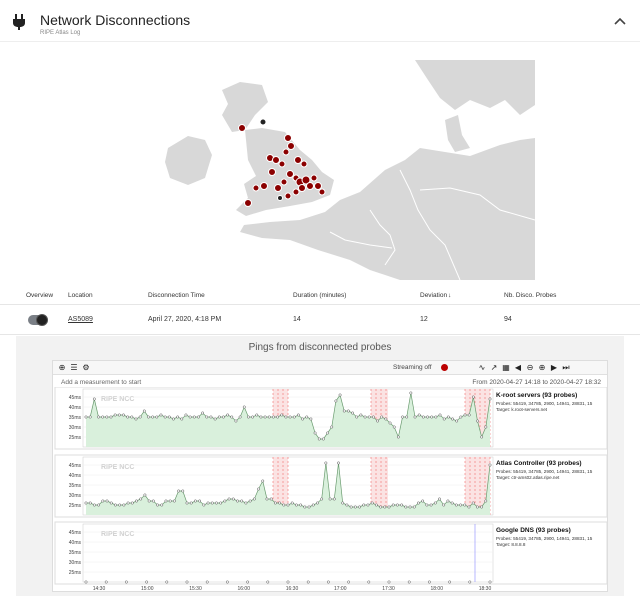  I want to click on list-icon: ☰, so click(74, 368).